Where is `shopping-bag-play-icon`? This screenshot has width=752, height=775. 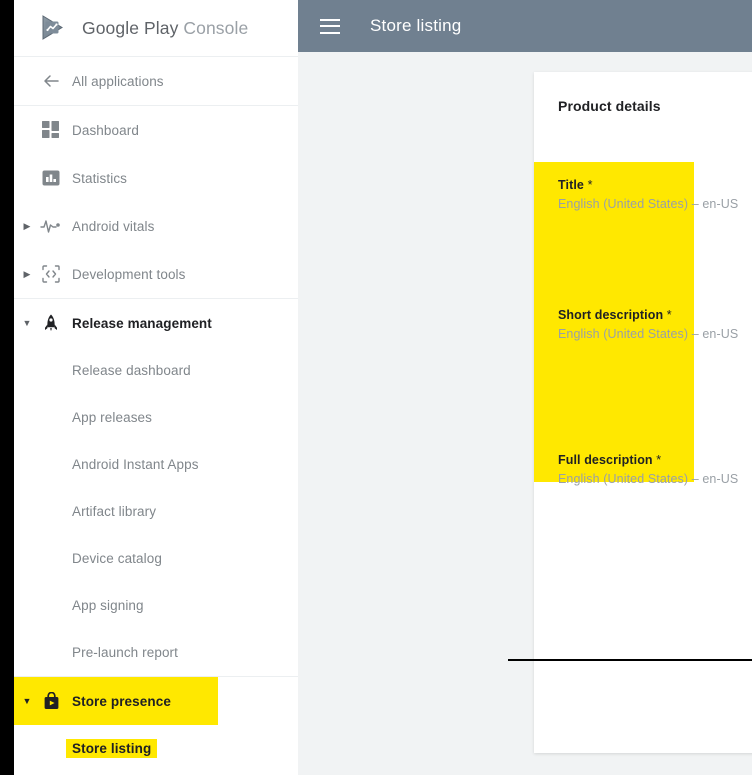 shopping-bag-play-icon is located at coordinates (51, 701).